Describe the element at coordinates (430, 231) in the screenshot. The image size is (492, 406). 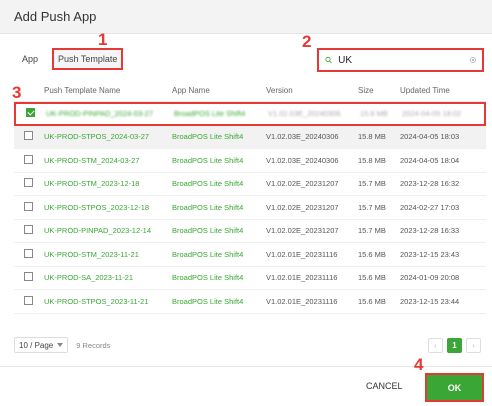
I see `updated-time-cell: 2023-12-28 16:33` at that location.